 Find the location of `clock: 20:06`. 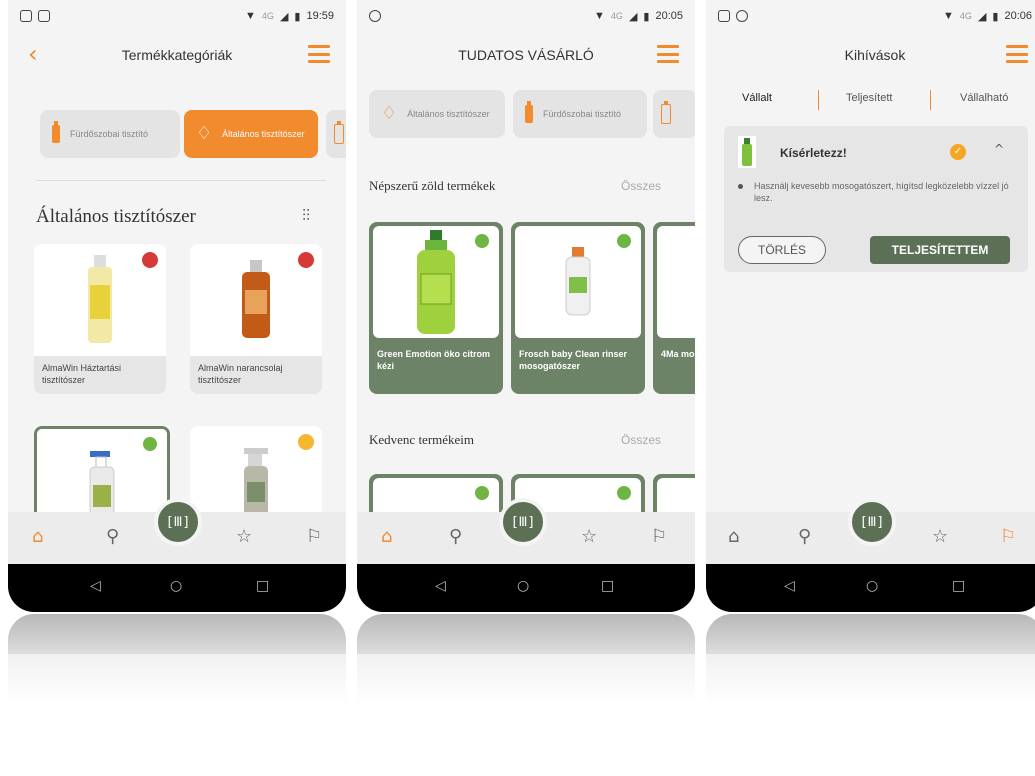

clock: 20:06 is located at coordinates (1018, 16).